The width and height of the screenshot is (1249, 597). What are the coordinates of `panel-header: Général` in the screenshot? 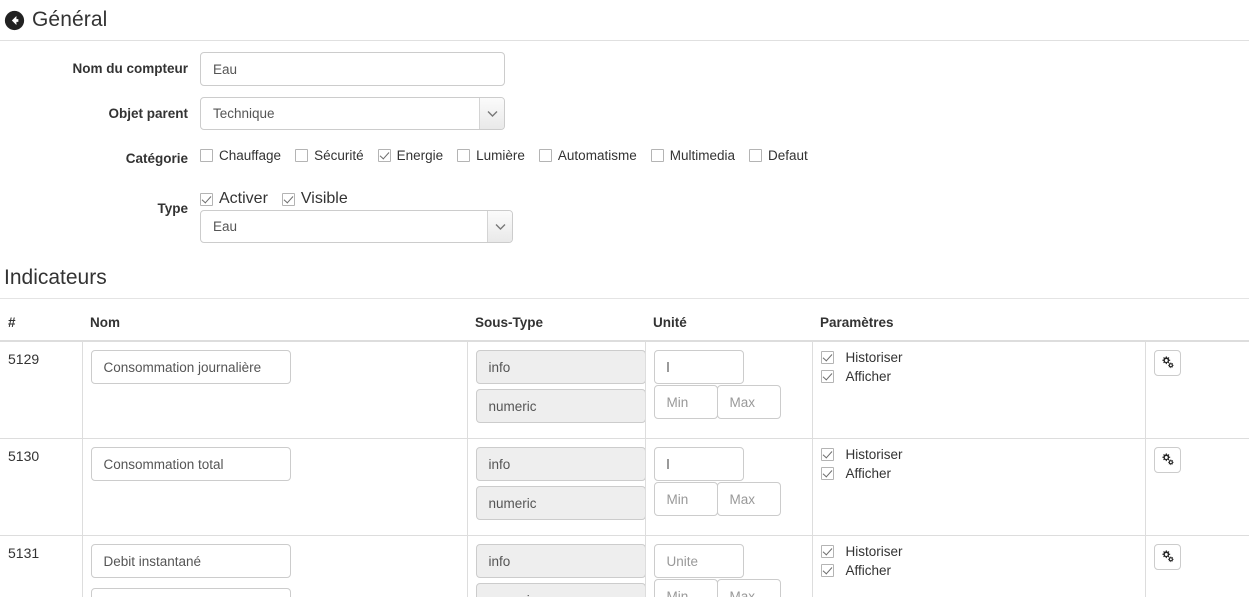 It's located at (624, 20).